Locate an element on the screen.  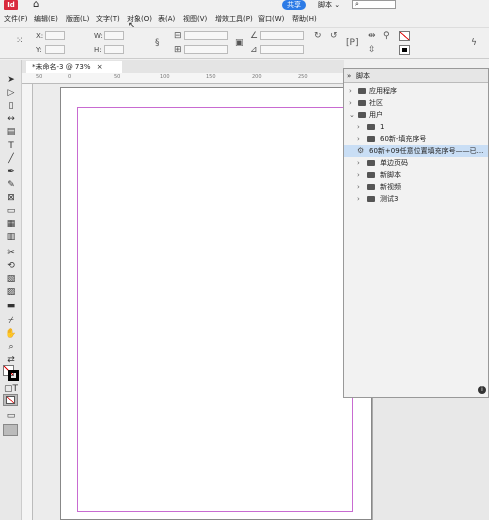
menu-file: 文件(F) is located at coordinates (16, 19).